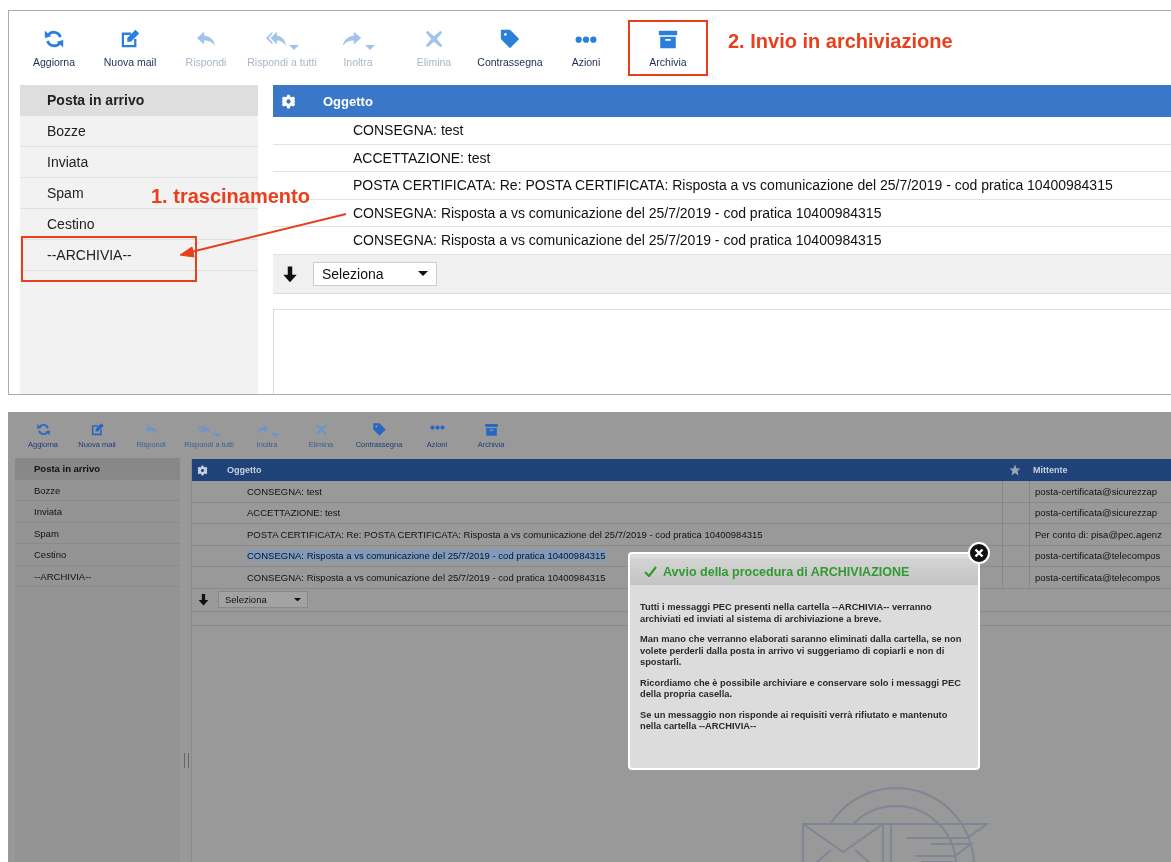 This screenshot has height=862, width=1171. Describe the element at coordinates (650, 571) in the screenshot. I see `check-icon` at that location.